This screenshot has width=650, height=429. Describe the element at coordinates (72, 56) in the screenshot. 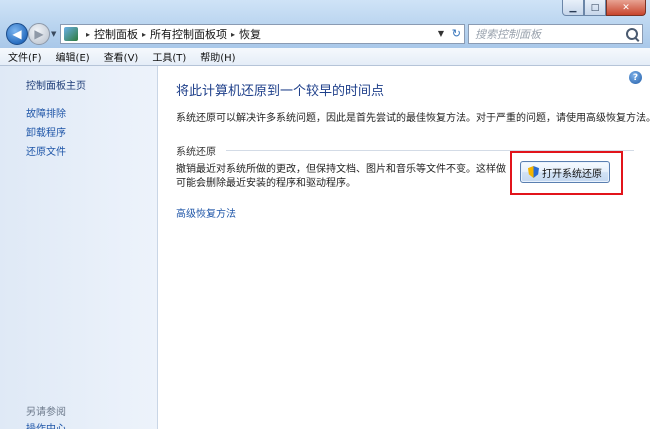

I see `menu-edit: 编辑(E)` at that location.